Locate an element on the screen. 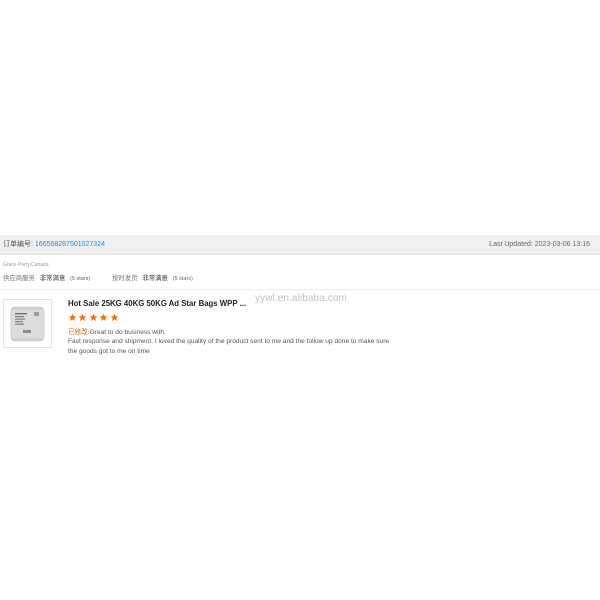 Image resolution: width=600 pixels, height=600 pixels. review-first-line-text: Great to do business with. is located at coordinates (127, 332).